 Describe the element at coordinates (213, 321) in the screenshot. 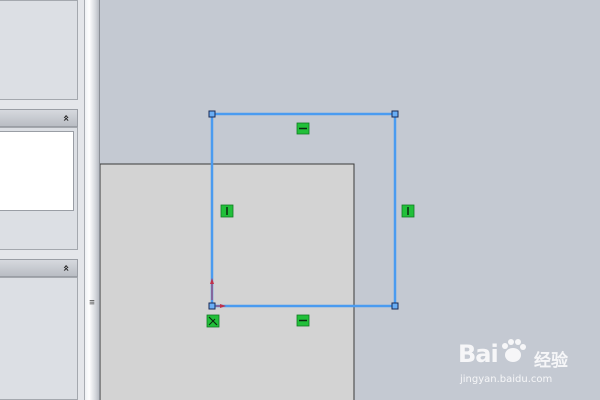

I see `coincident-relation-icon` at that location.